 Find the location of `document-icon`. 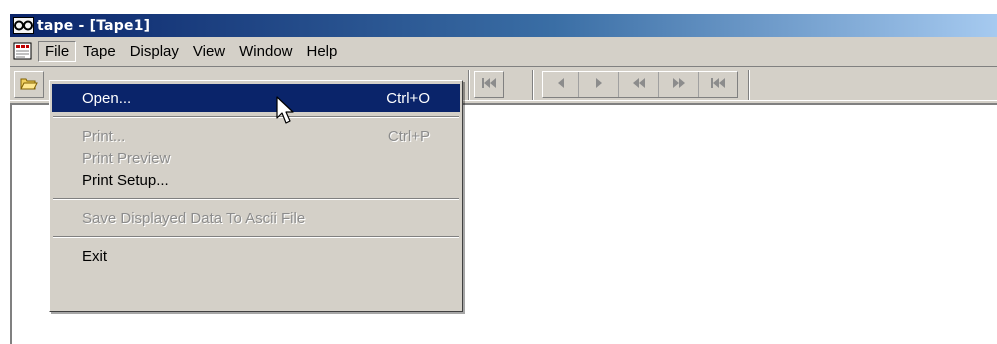

document-icon is located at coordinates (23, 51).